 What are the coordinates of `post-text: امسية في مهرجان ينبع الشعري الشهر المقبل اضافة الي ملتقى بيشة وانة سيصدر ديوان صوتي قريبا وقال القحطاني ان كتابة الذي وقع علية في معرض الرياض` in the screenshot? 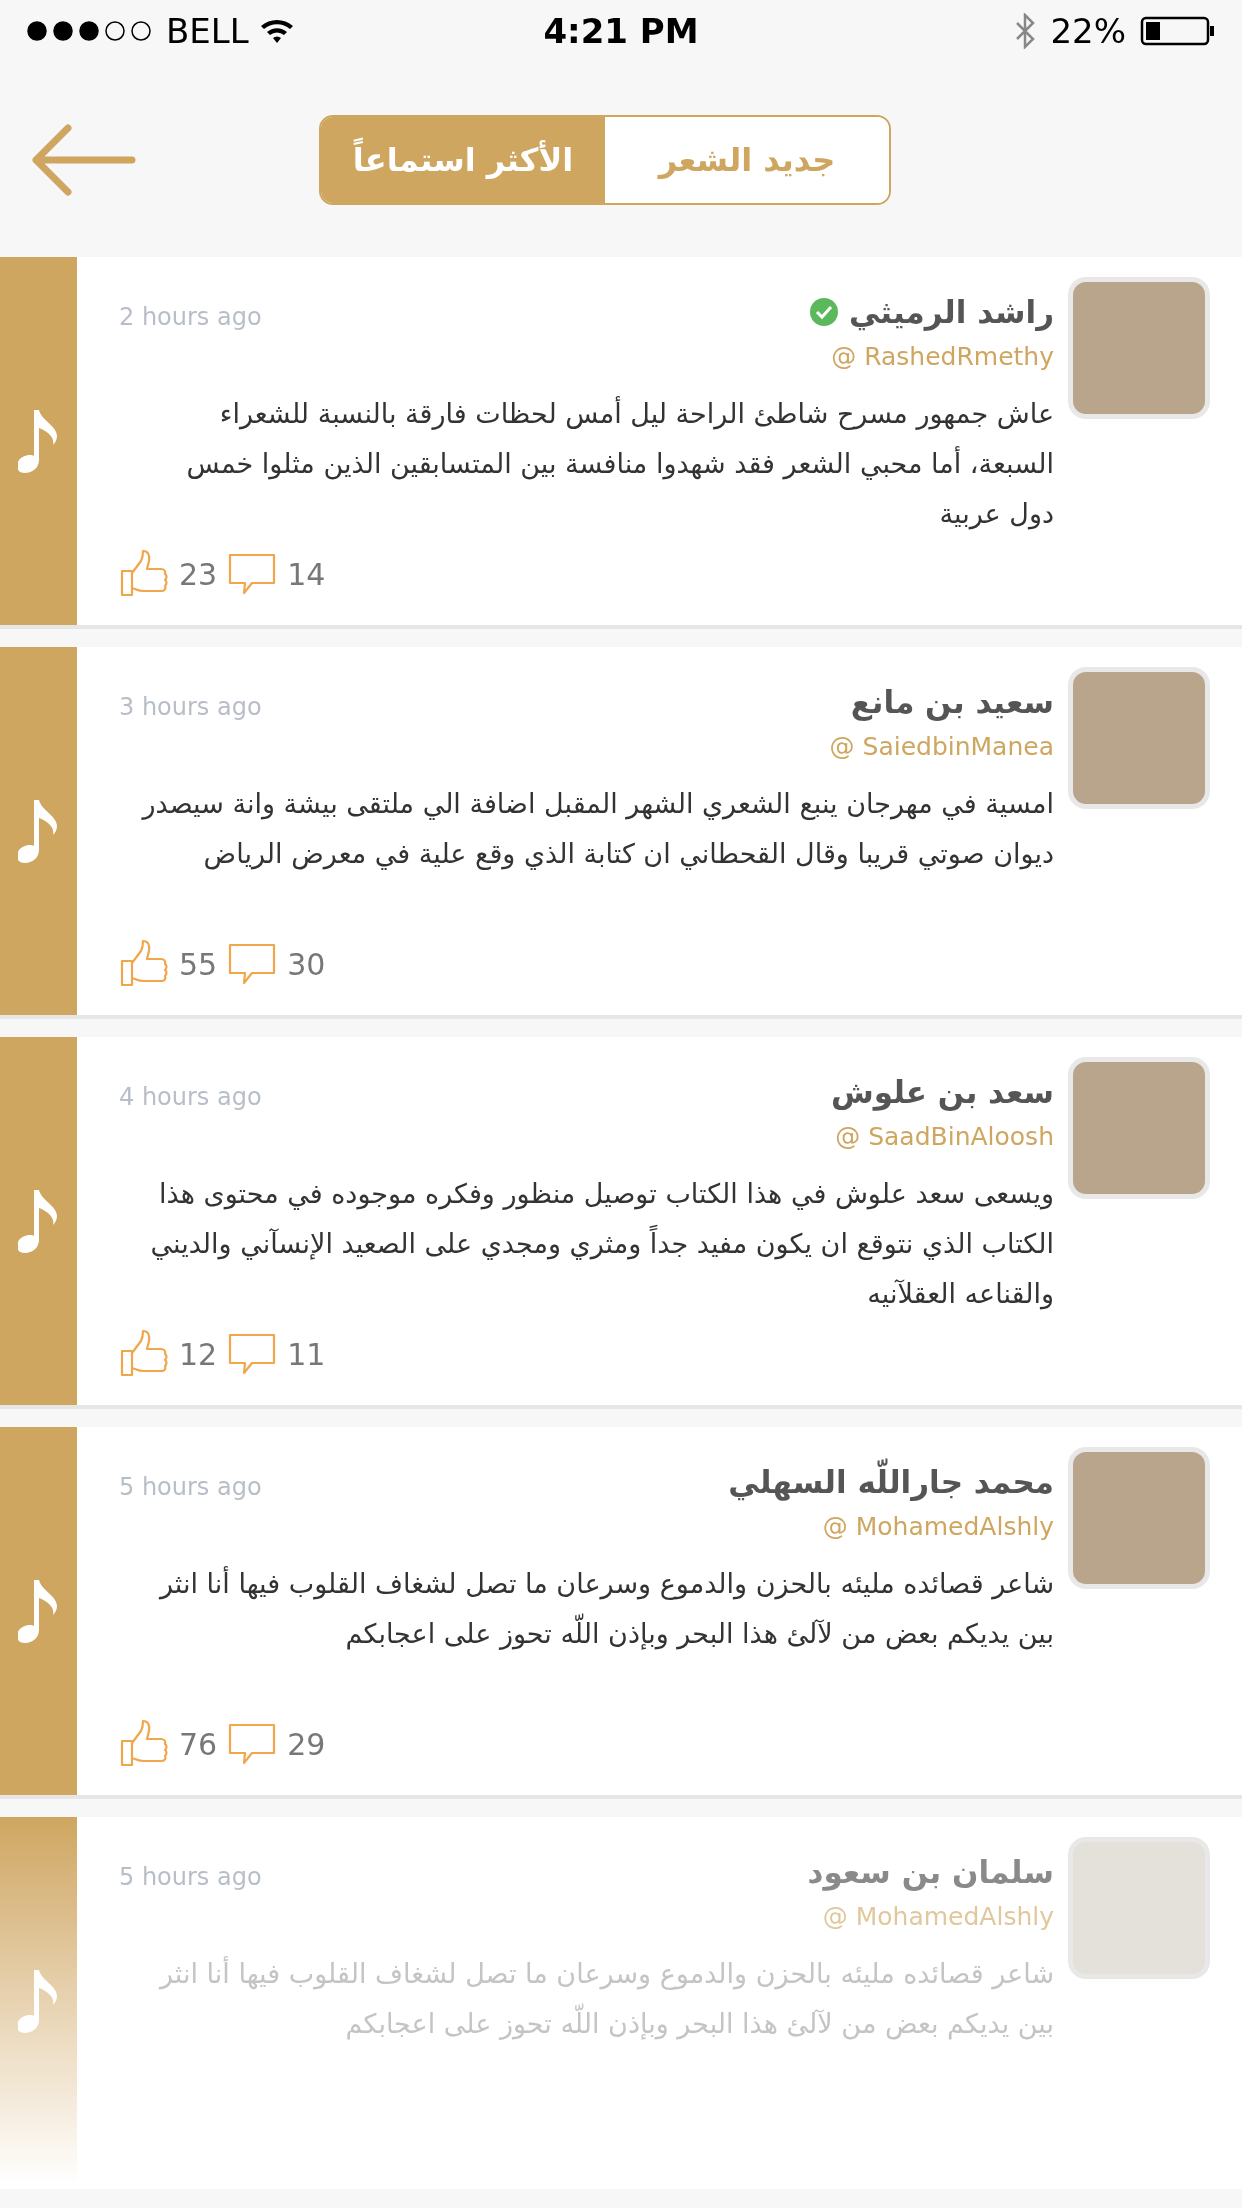 It's located at (597, 829).